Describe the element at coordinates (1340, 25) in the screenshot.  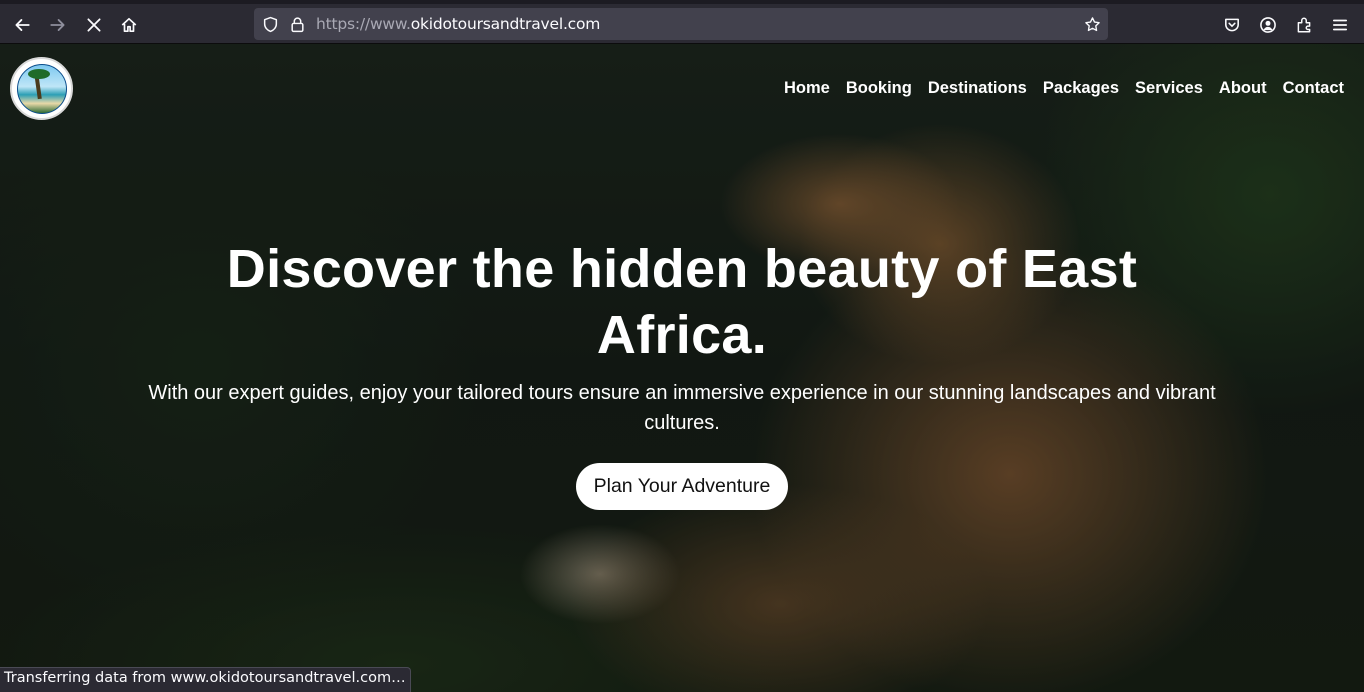
I see `menu-icon` at that location.